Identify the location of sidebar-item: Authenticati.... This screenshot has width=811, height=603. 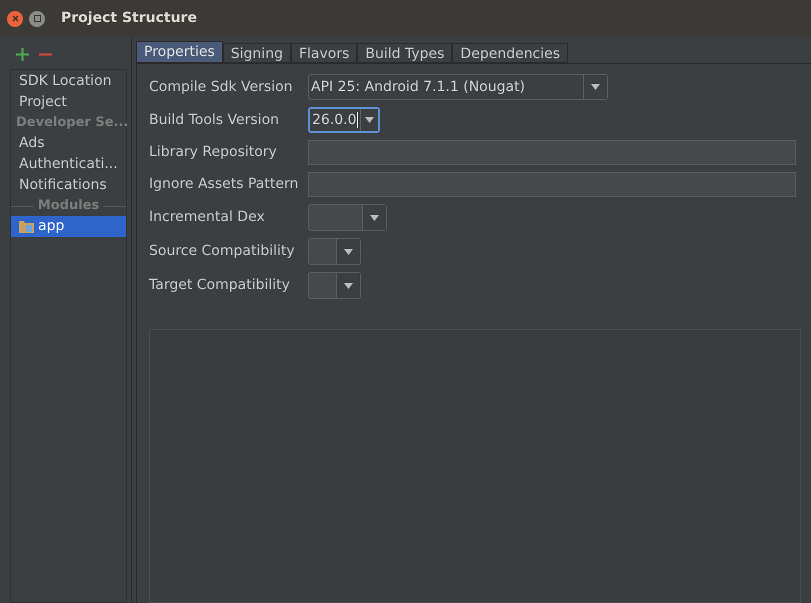
(68, 164).